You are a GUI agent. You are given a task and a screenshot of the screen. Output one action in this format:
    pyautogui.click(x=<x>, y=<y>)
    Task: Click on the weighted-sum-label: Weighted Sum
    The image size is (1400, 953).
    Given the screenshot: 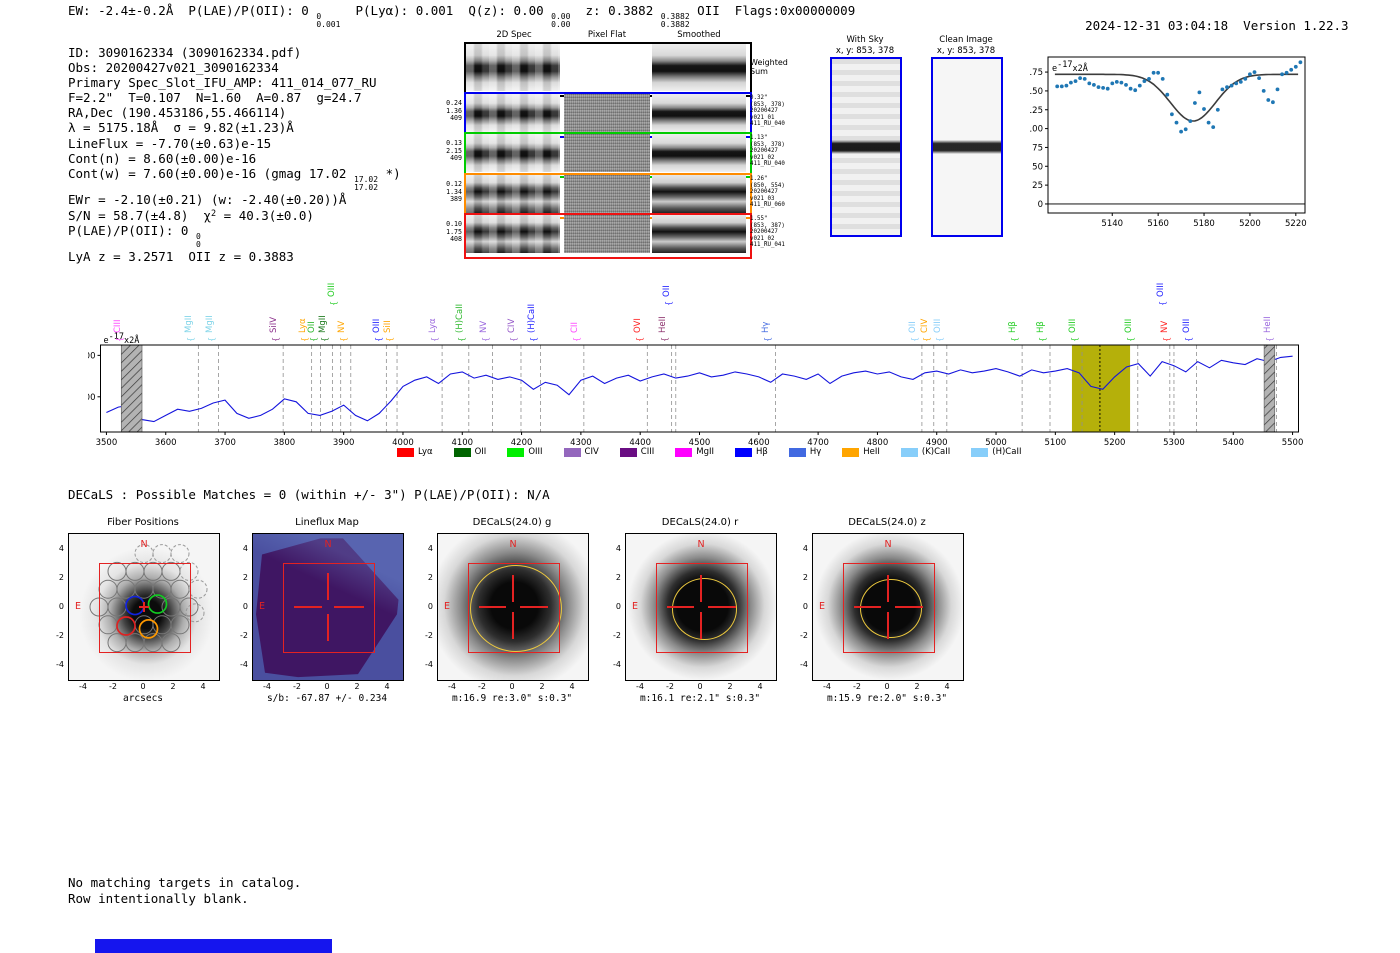 What is the action you would take?
    pyautogui.click(x=769, y=67)
    